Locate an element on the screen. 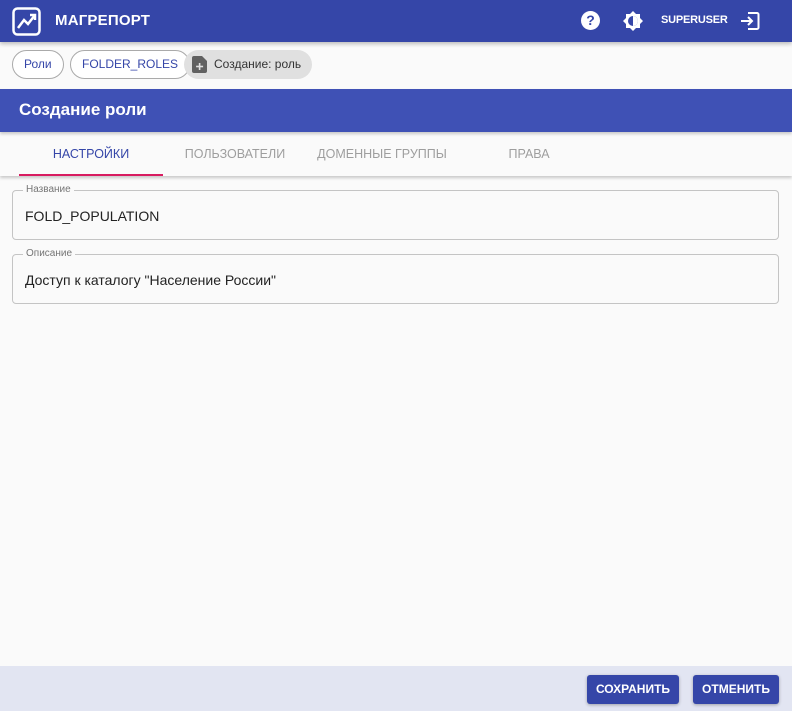 The width and height of the screenshot is (792, 711). name-field: Название FOLD_POPULATION is located at coordinates (395, 212).